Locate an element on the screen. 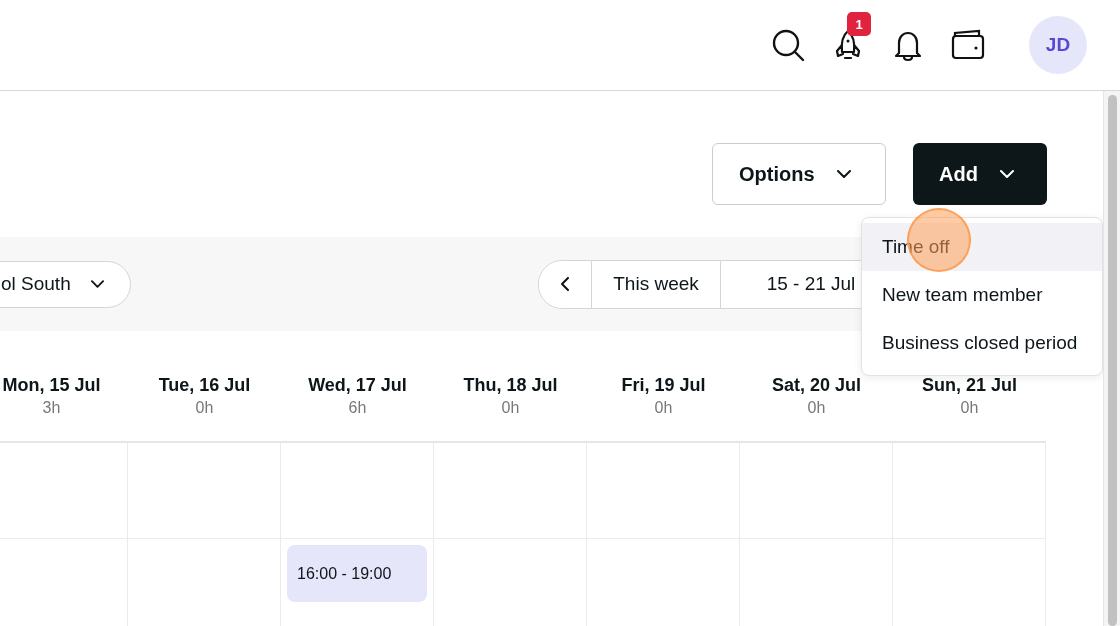 This screenshot has width=1120, height=626. shift-block: 16:00 - 19:00 is located at coordinates (357, 573).